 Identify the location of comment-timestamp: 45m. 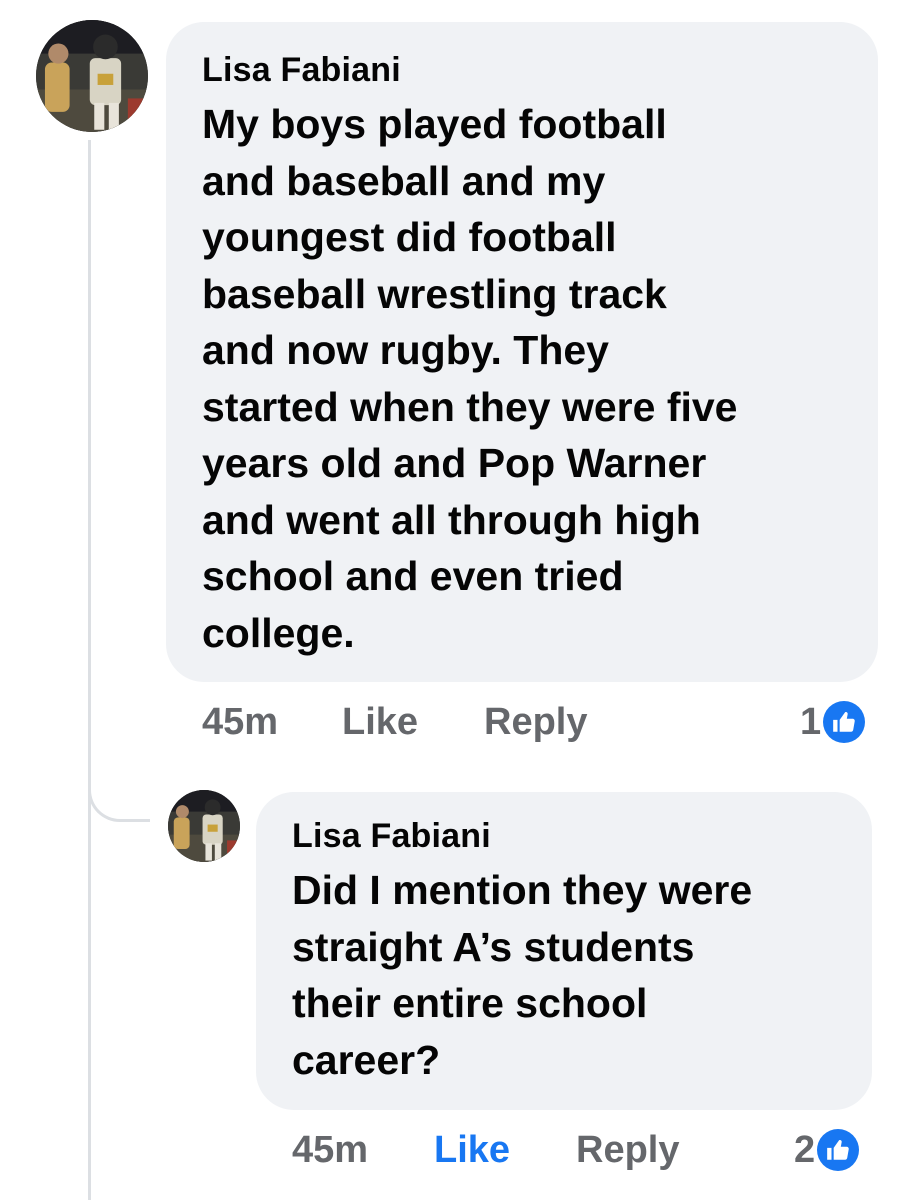
(240, 722).